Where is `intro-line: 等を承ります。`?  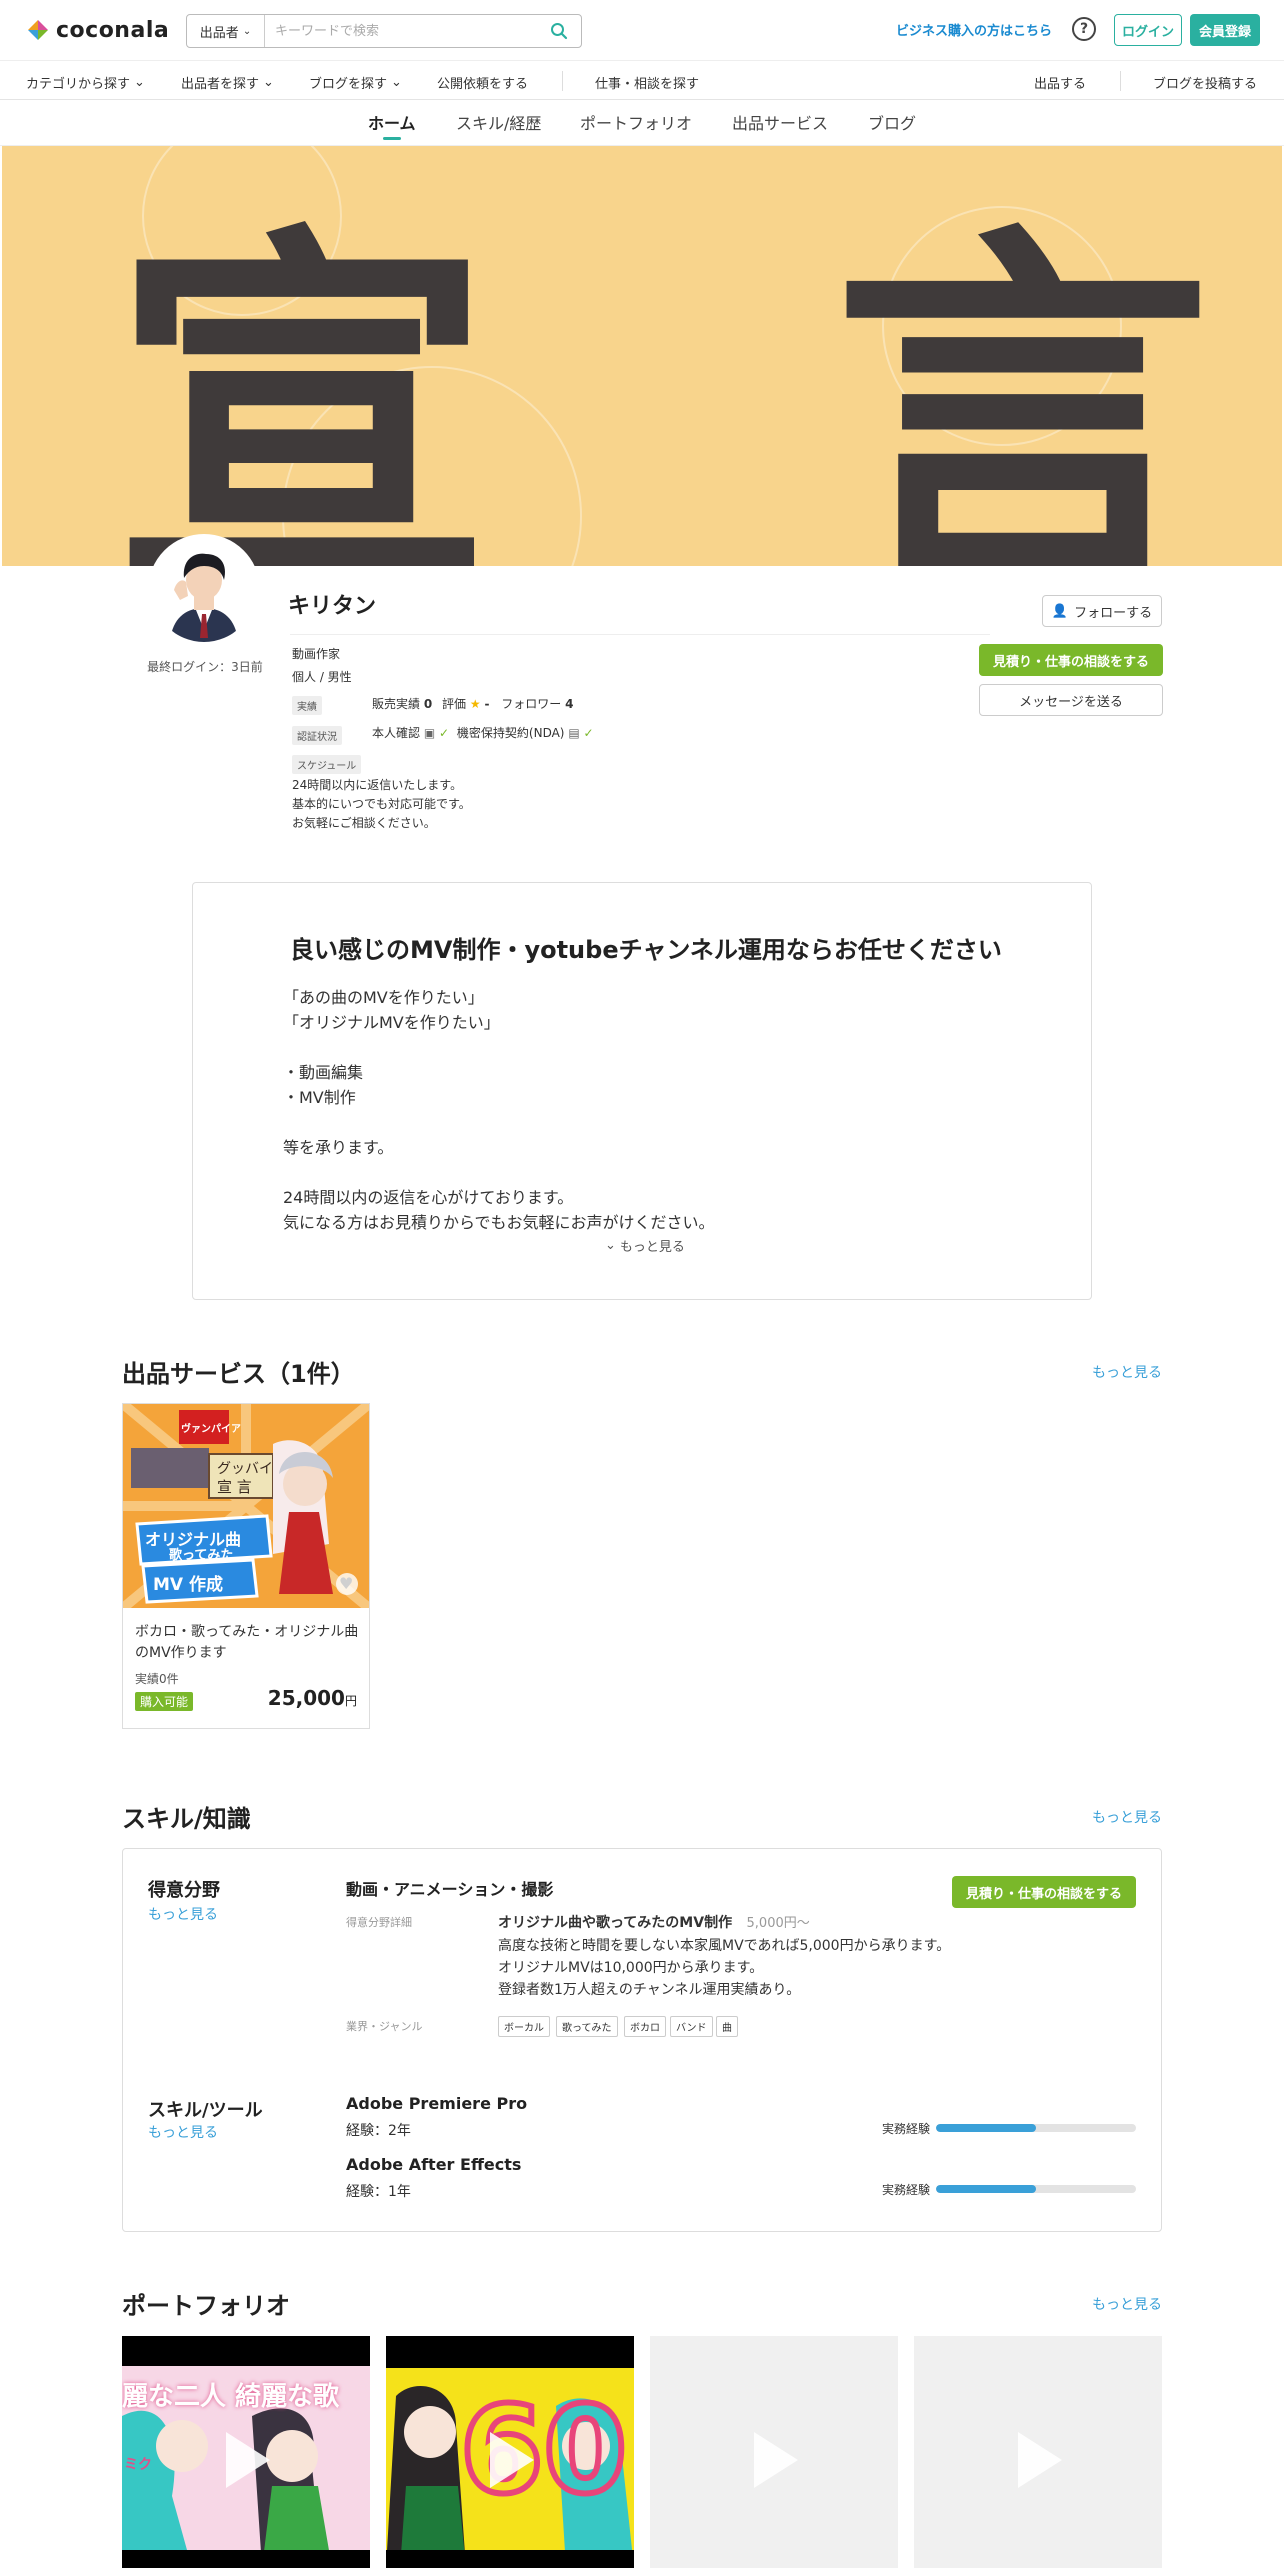 intro-line: 等を承ります。 is located at coordinates (338, 1147).